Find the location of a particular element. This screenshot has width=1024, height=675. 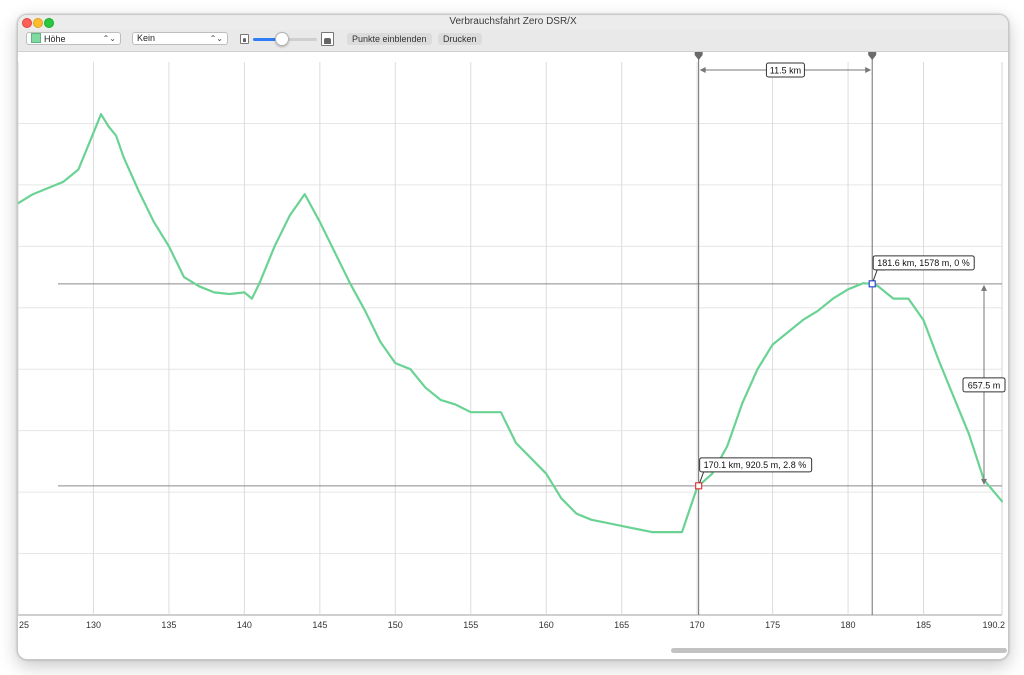

arrow-left-icon is located at coordinates (702, 70).